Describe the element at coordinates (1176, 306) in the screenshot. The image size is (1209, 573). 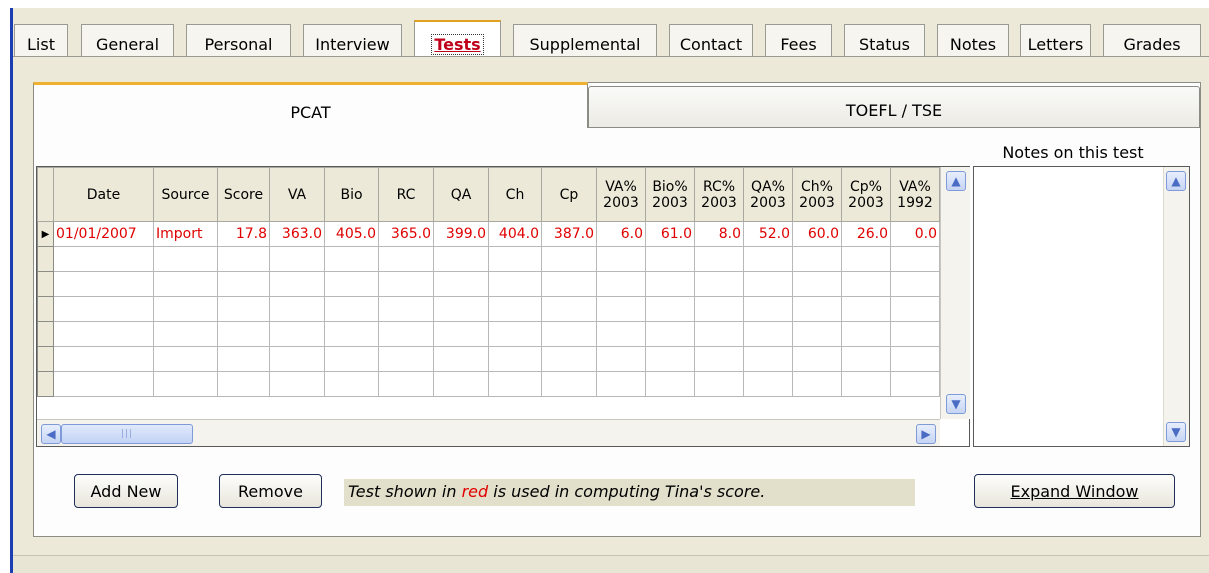
I see `notes-scrollbar: ▲ ▼` at that location.